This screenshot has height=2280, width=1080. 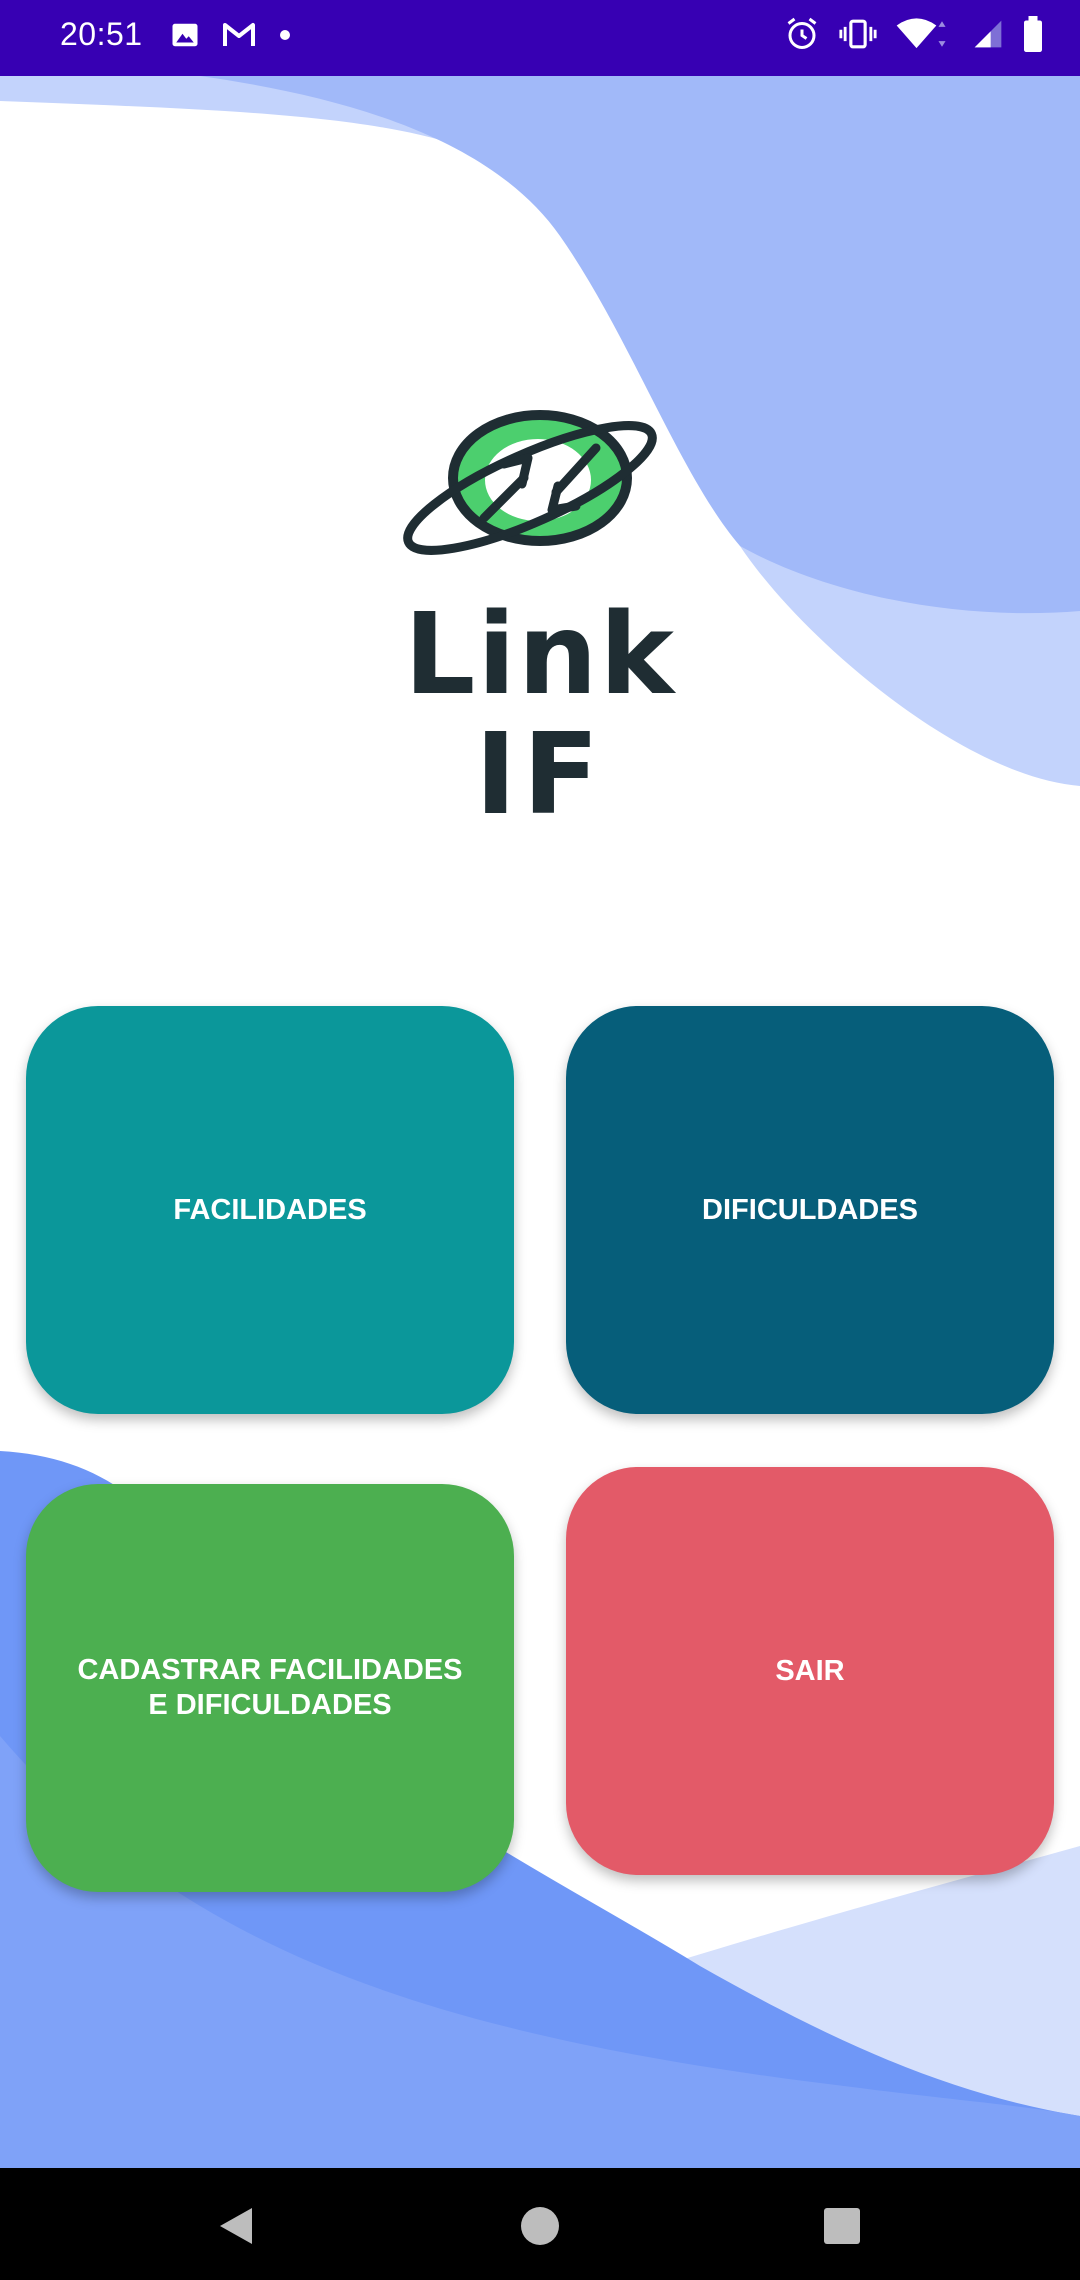 I want to click on recent-apps-button, so click(x=842, y=2226).